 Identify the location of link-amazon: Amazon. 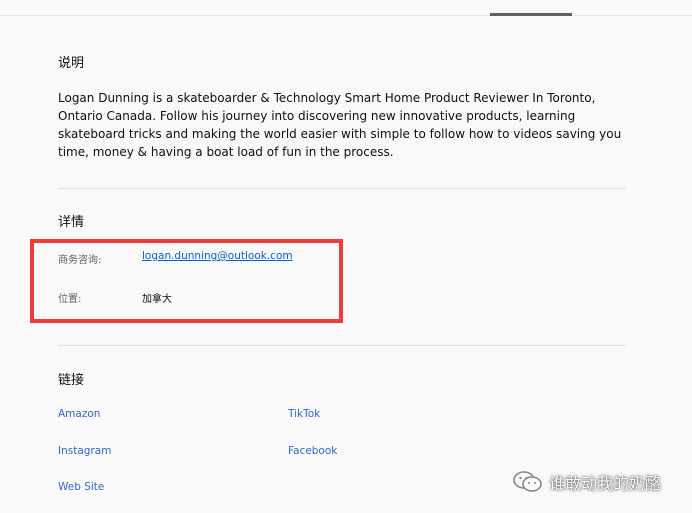
(79, 414).